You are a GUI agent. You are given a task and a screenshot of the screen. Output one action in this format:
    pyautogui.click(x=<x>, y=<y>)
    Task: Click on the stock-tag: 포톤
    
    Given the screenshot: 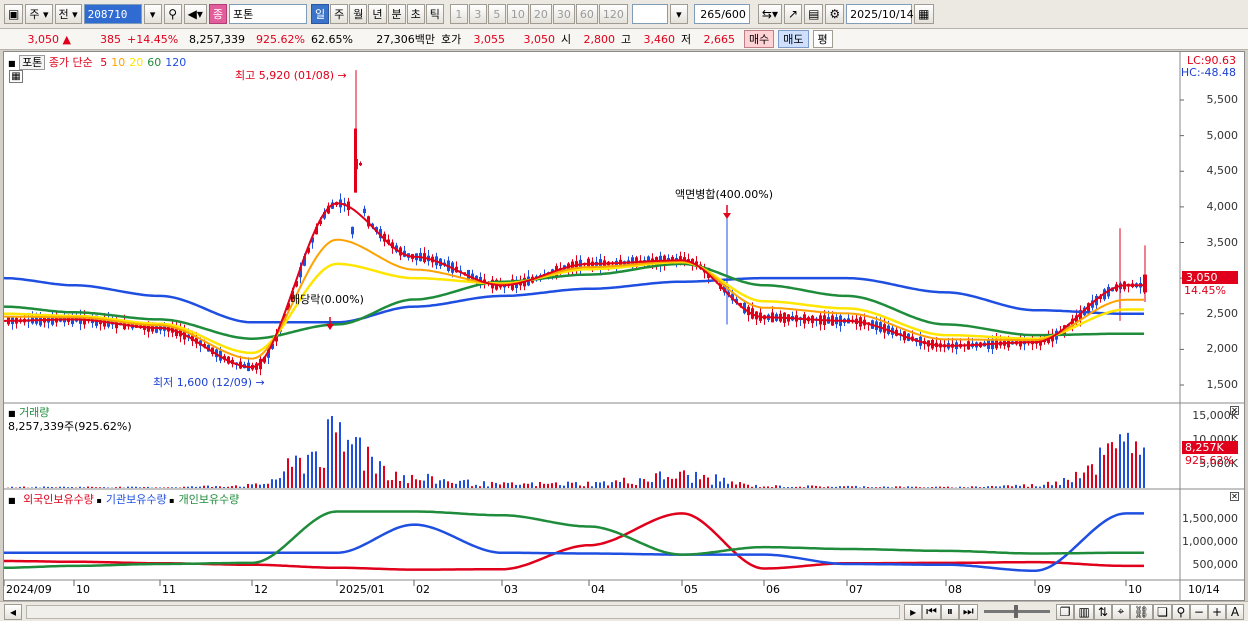 What is the action you would take?
    pyautogui.click(x=32, y=62)
    